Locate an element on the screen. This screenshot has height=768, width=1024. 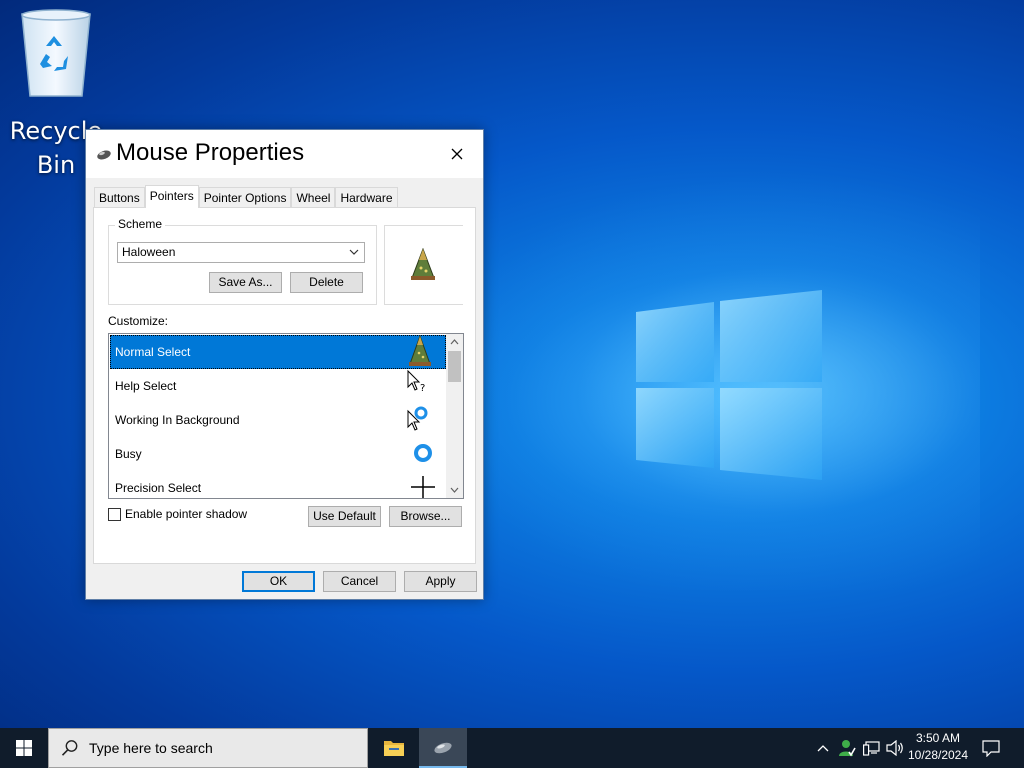
windows-start-icon is located at coordinates (24, 748).